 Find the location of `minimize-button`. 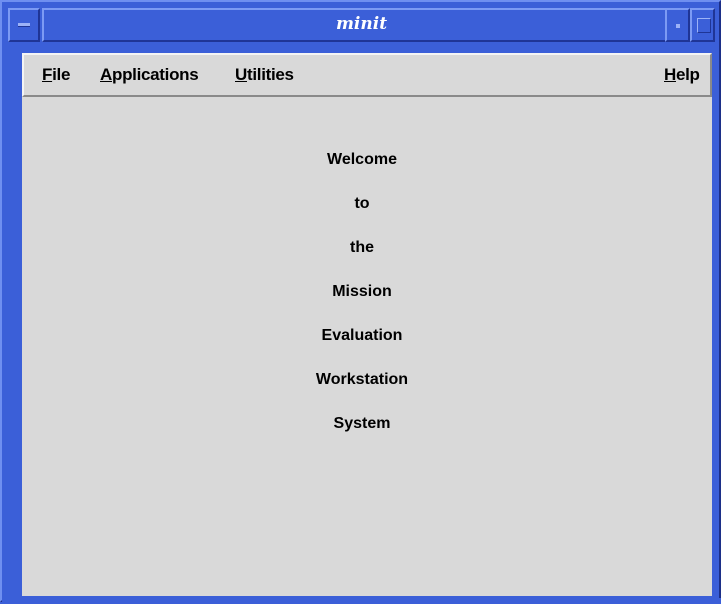

minimize-button is located at coordinates (677, 25).